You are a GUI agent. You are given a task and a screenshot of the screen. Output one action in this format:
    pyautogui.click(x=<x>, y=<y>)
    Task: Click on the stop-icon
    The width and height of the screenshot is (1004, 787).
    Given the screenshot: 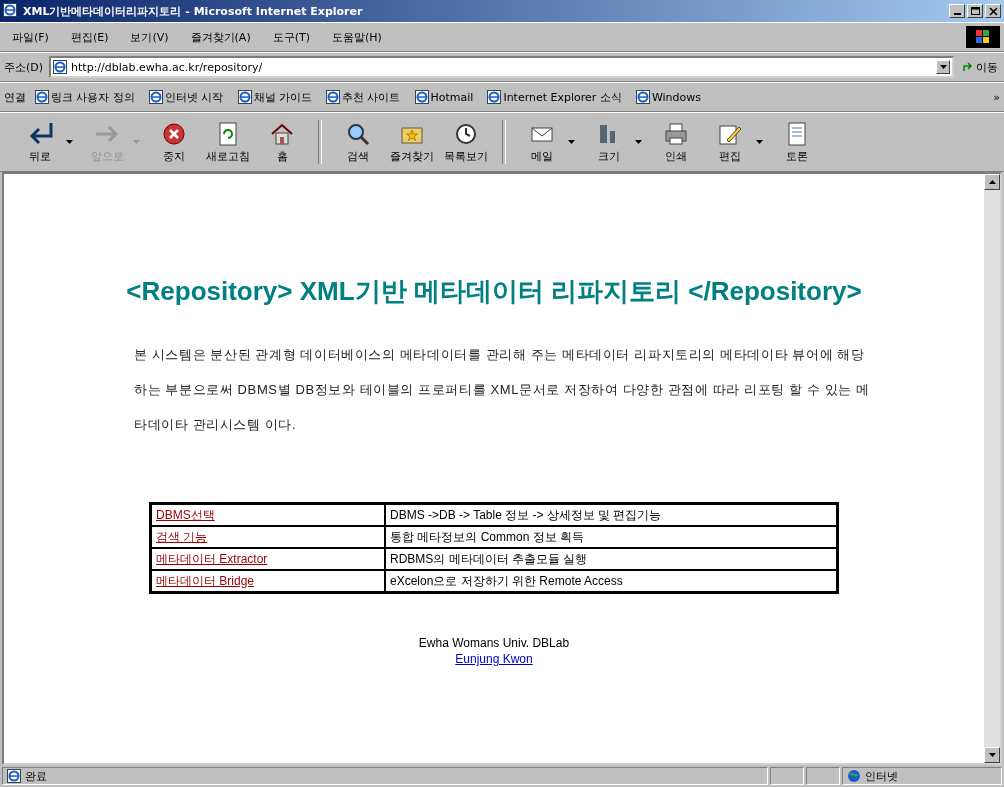 What is the action you would take?
    pyautogui.click(x=174, y=133)
    